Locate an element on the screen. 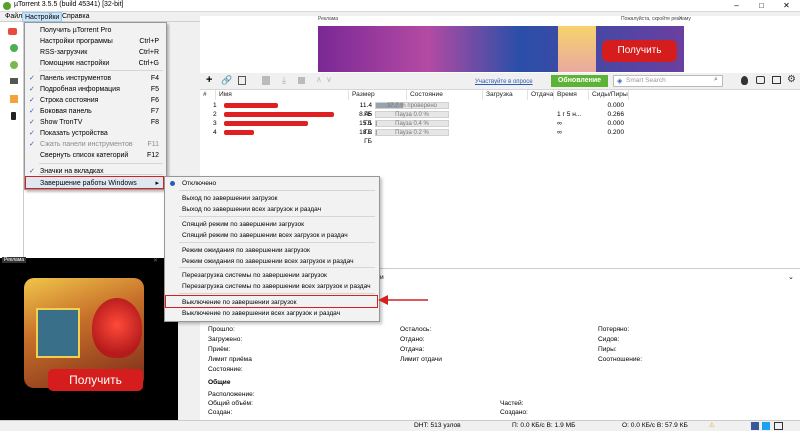  state-label: Пауза 0.2 % is located at coordinates (412, 133).